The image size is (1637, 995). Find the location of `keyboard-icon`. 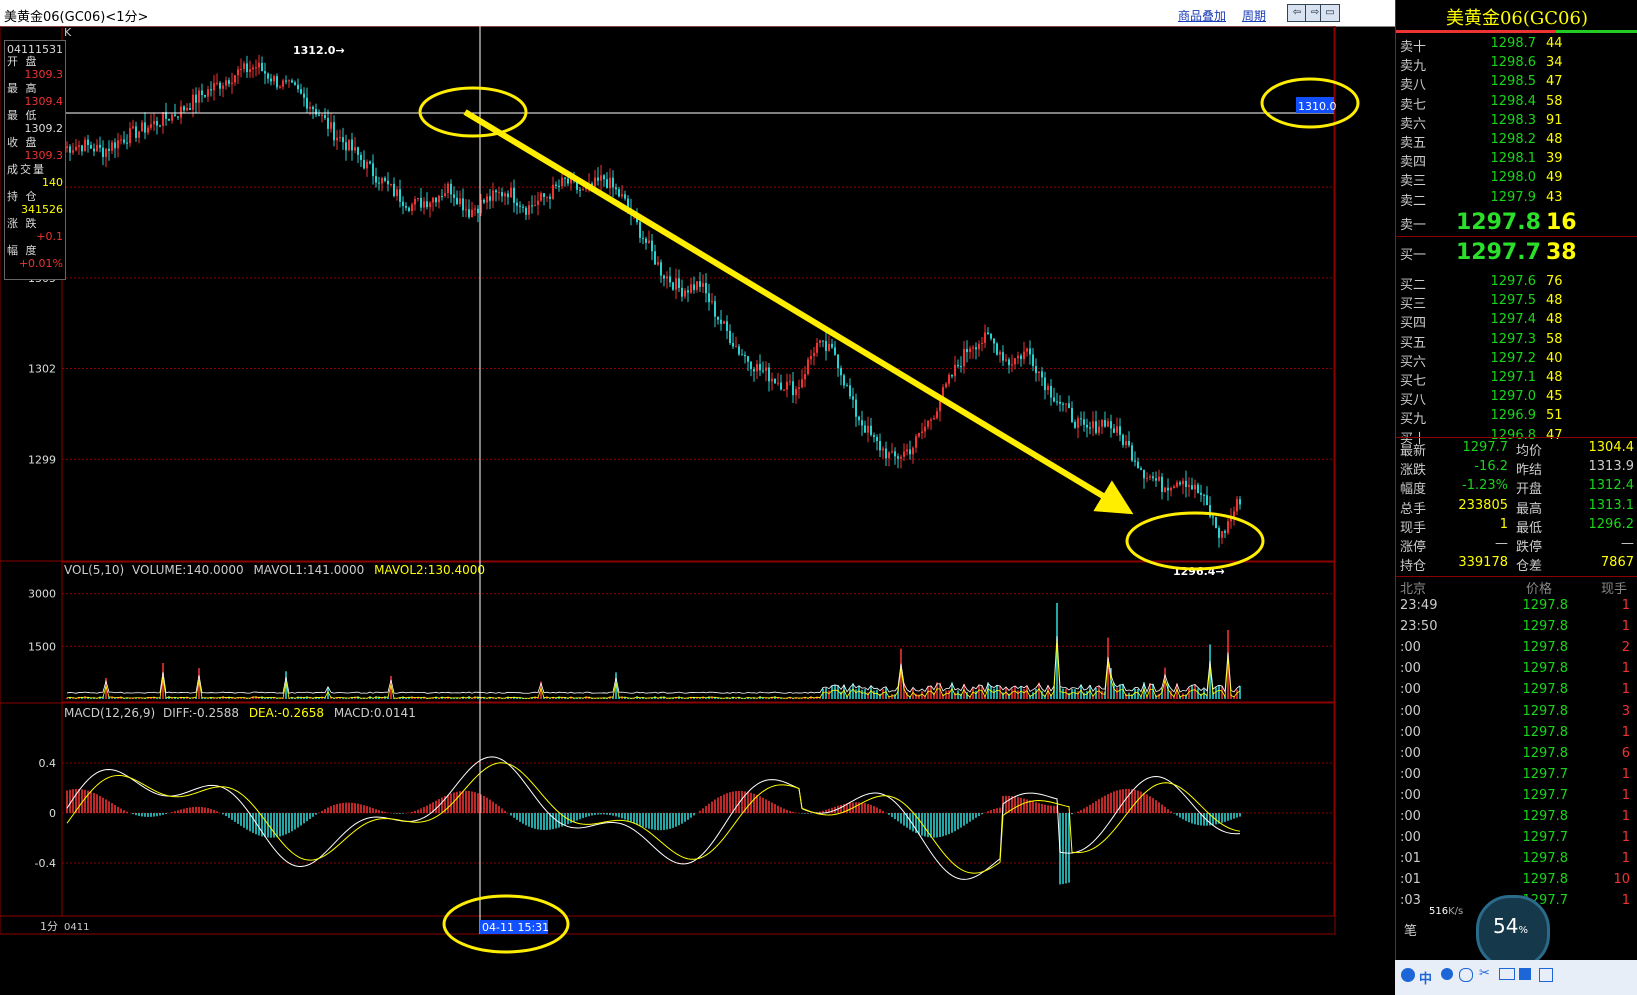

keyboard-icon is located at coordinates (1507, 974).